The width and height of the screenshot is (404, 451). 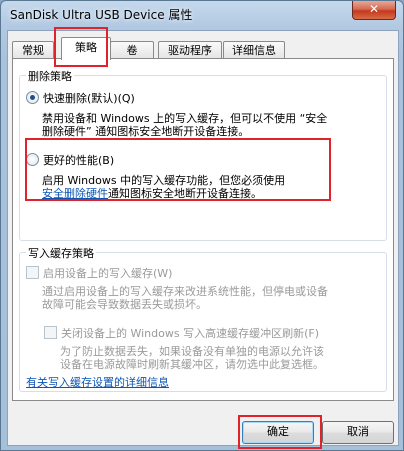 I want to click on better-performance-option: 更好的性能(B), so click(x=70, y=160).